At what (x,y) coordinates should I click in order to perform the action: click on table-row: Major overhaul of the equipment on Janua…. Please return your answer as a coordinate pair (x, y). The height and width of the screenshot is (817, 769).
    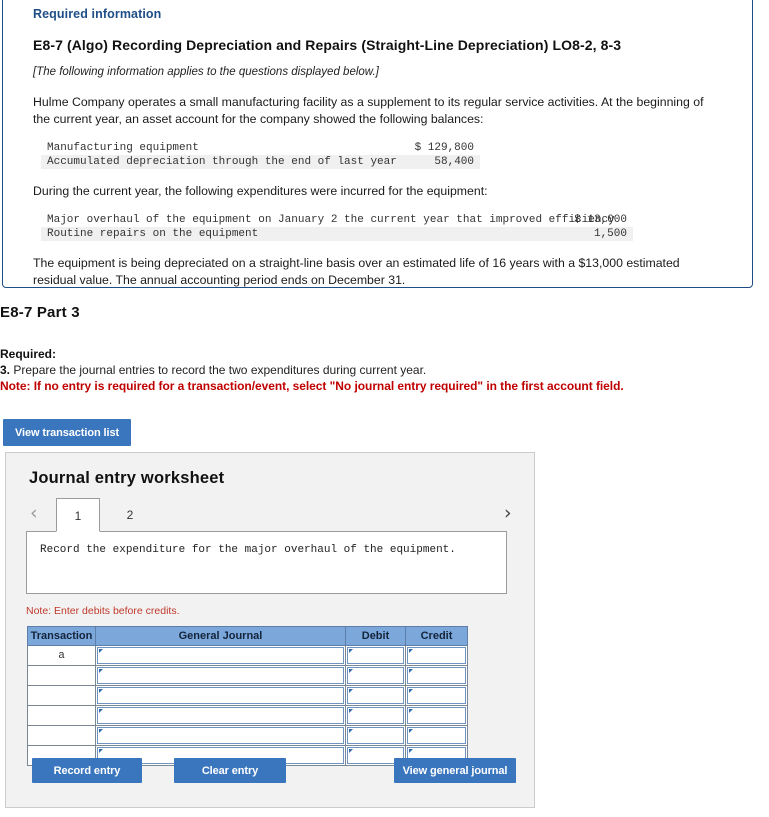
    Looking at the image, I should click on (337, 220).